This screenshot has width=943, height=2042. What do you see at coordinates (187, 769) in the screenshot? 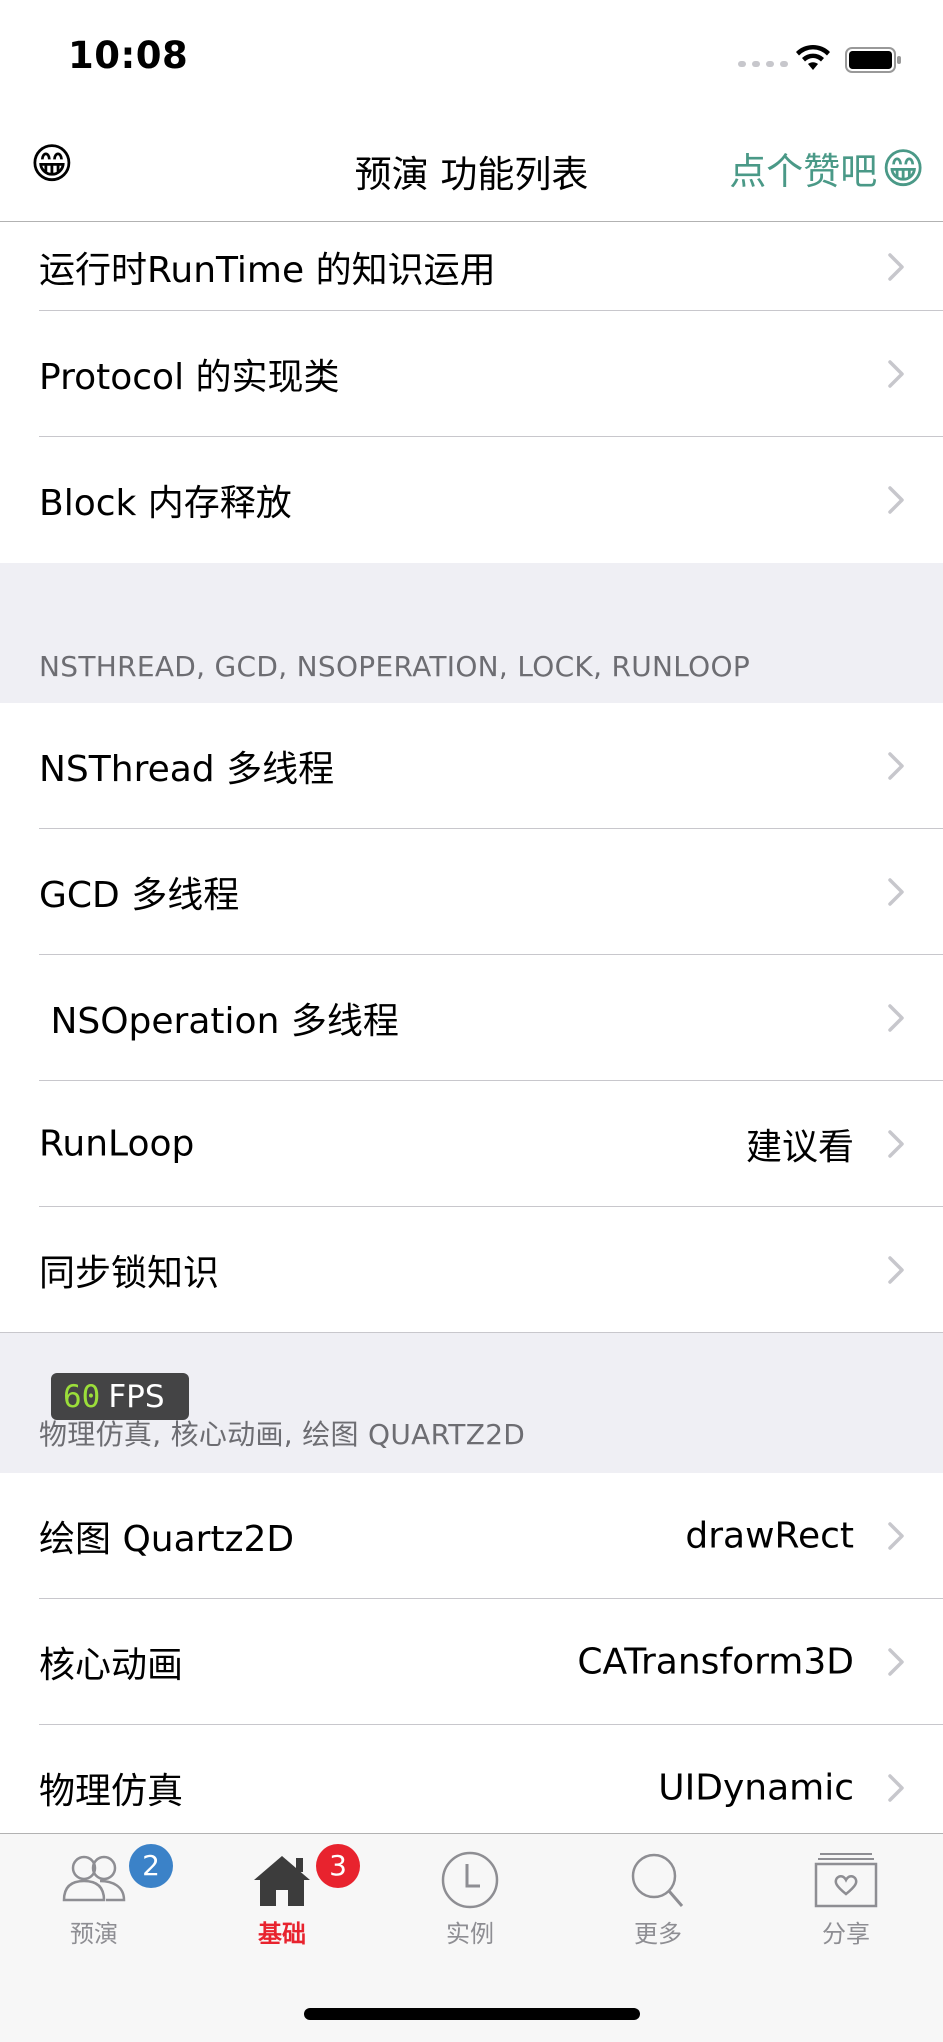
I see `row-label: NSThread 多线程` at bounding box center [187, 769].